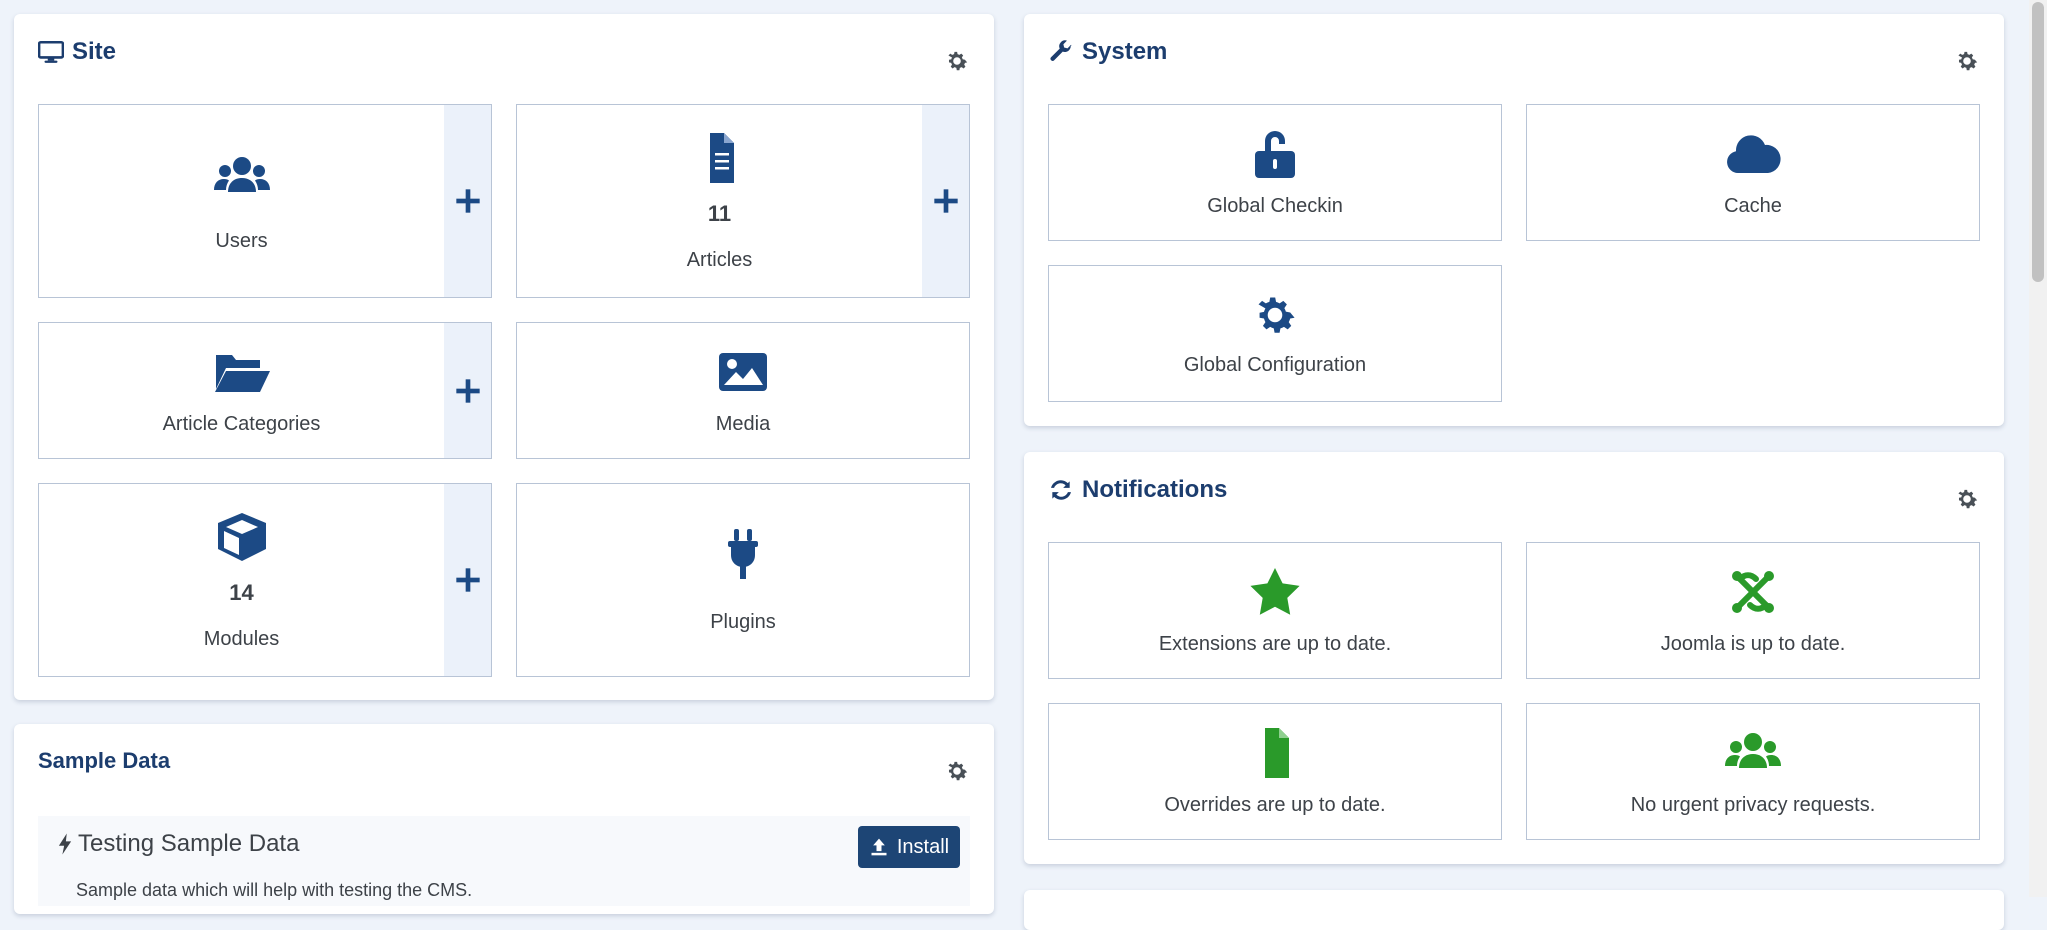 The image size is (2047, 930). I want to click on add-user-button, so click(467, 201).